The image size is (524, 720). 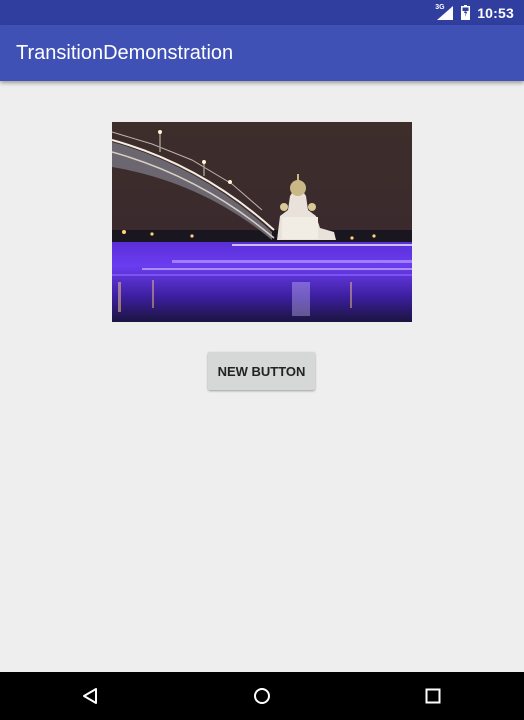 I want to click on app-bar: TransitionDemonstration, so click(x=262, y=53).